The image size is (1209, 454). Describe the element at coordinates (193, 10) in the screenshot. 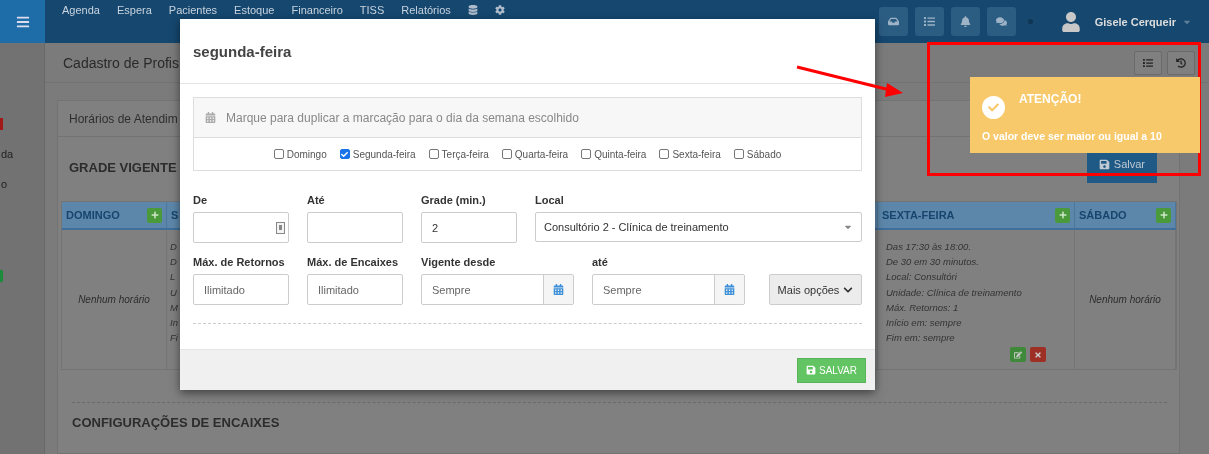

I see `nav-link: Pacientes` at that location.